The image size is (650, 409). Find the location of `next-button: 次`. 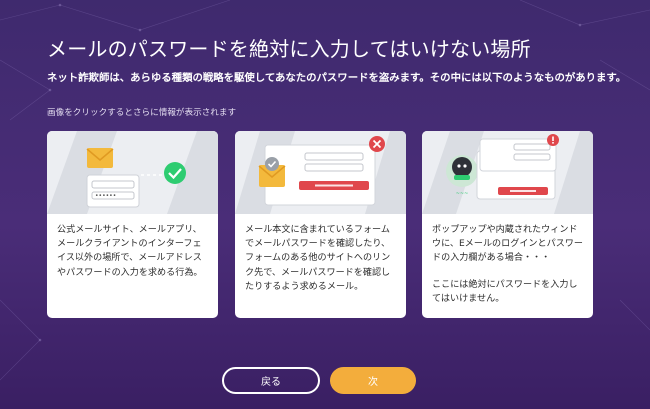

next-button: 次 is located at coordinates (373, 380).